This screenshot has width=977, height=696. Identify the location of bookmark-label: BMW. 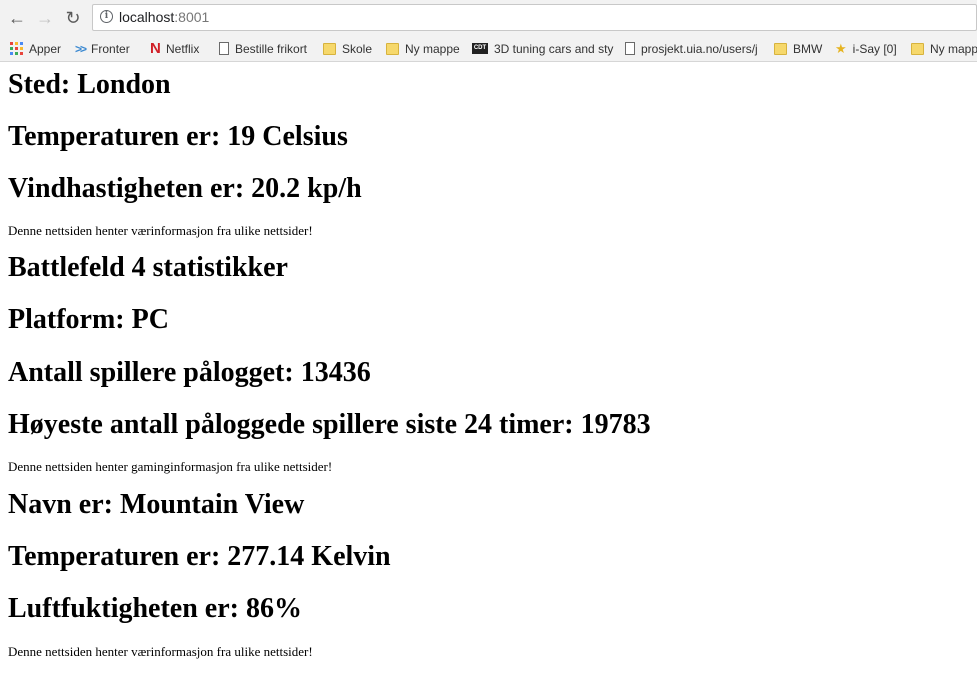
(808, 48).